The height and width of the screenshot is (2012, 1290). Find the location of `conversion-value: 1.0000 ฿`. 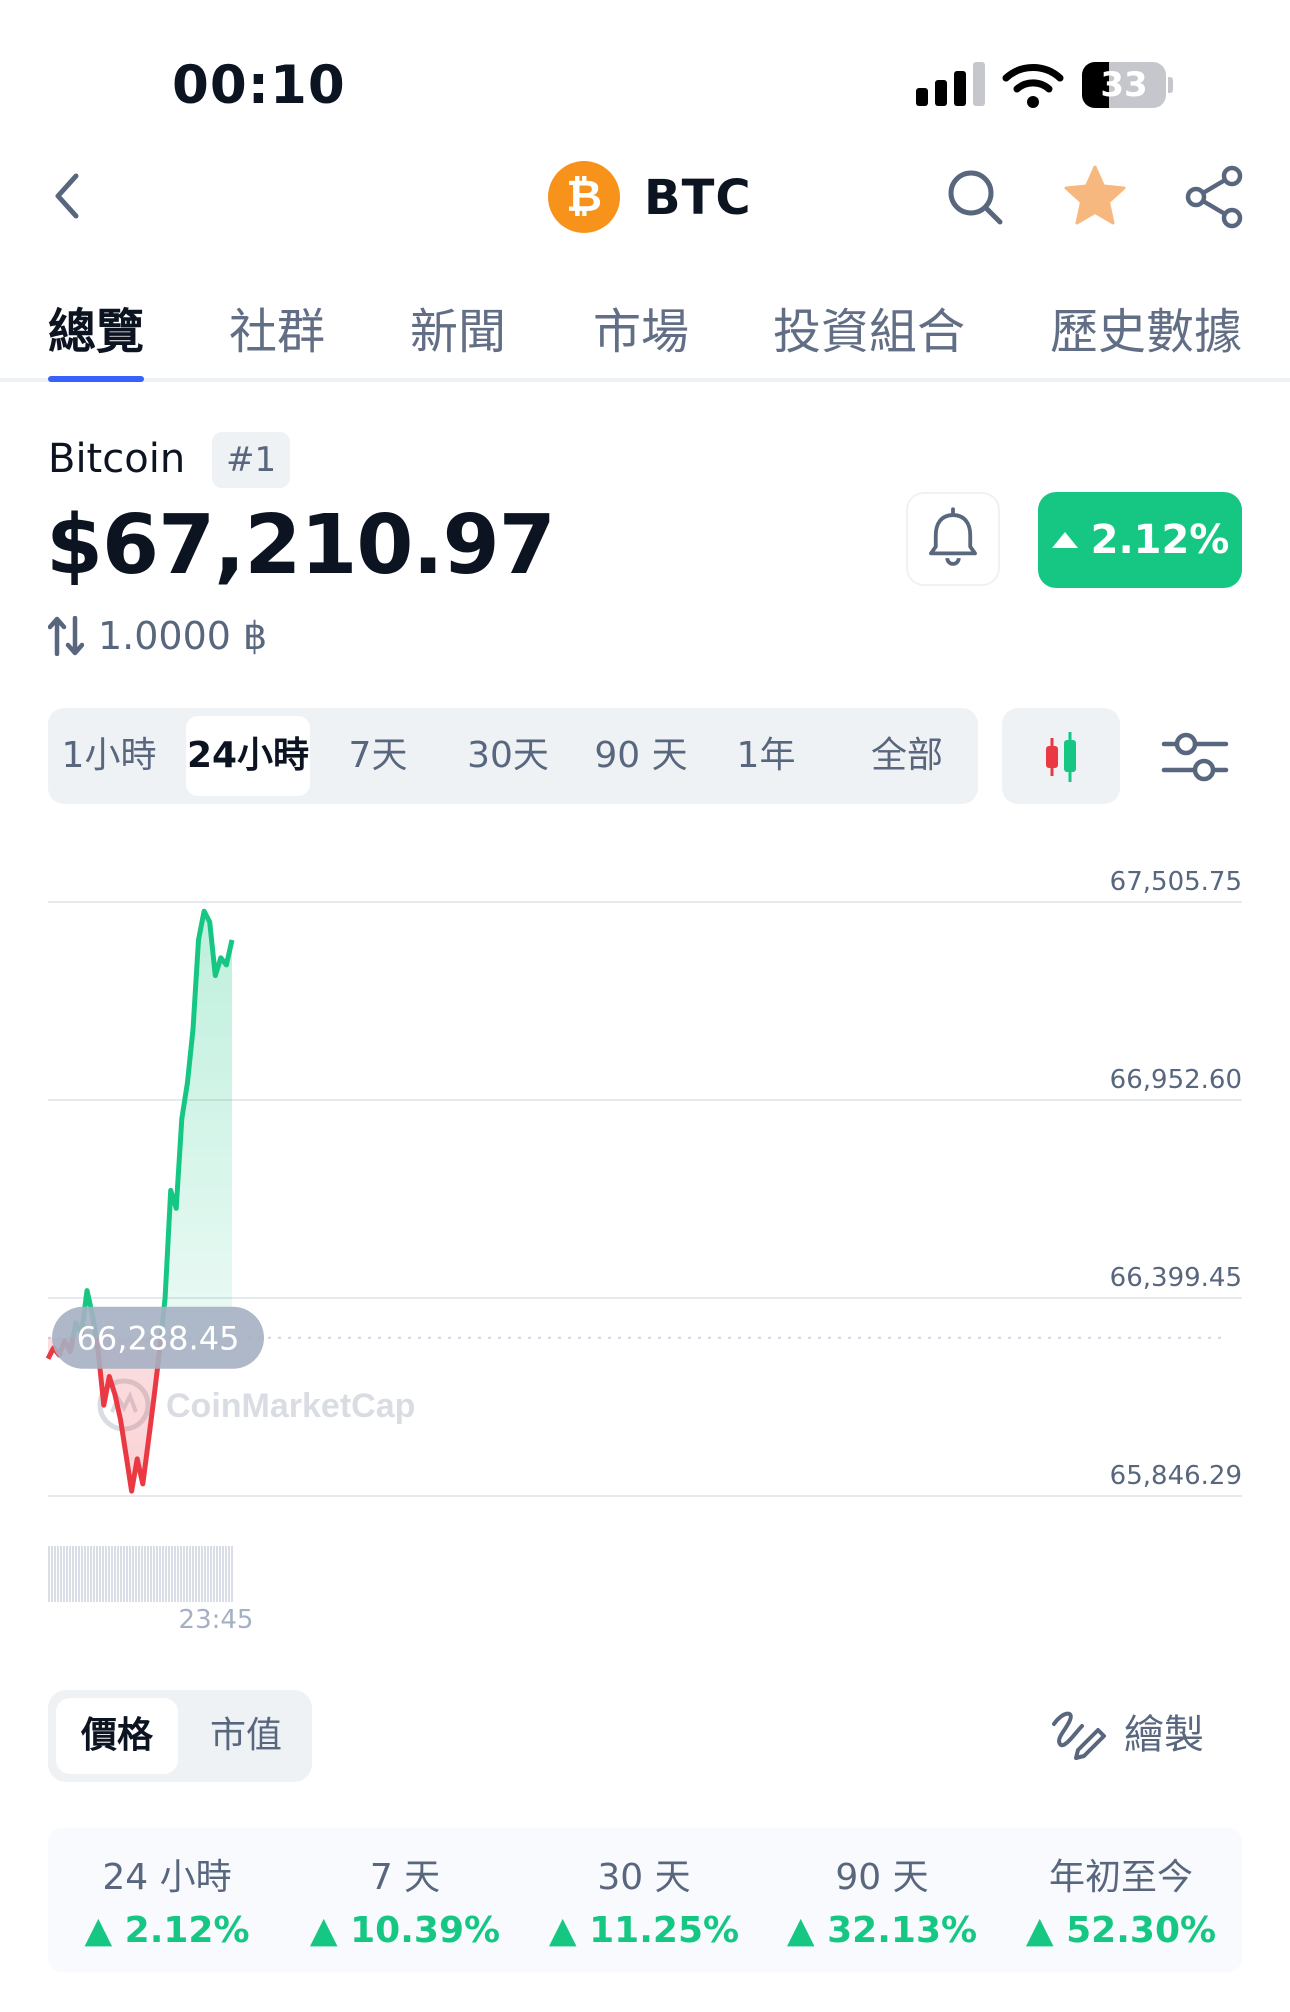

conversion-value: 1.0000 ฿ is located at coordinates (183, 636).